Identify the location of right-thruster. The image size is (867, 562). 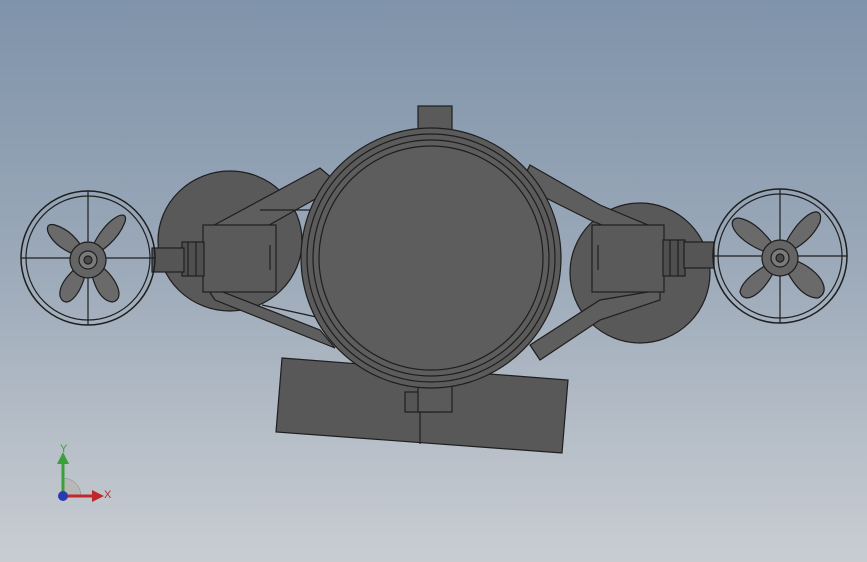
(780, 256).